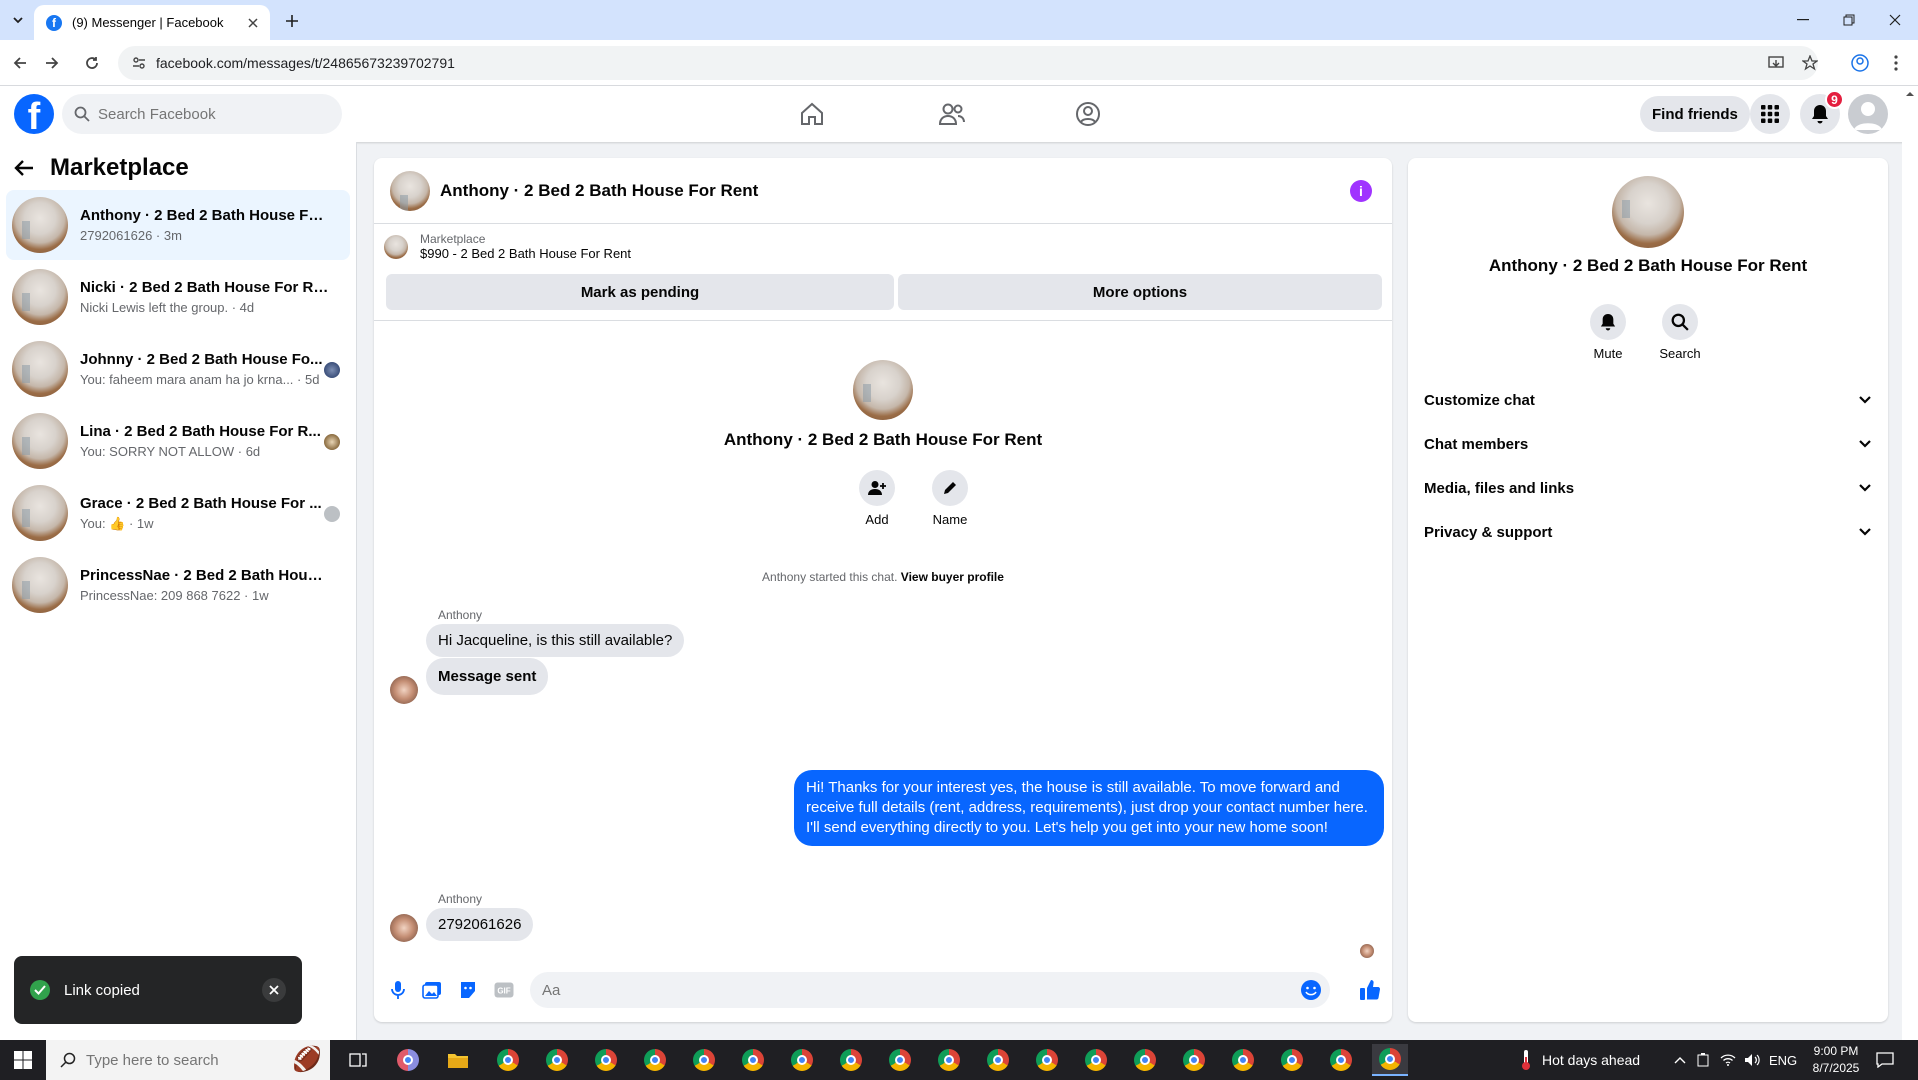 This screenshot has width=1918, height=1080. Describe the element at coordinates (468, 990) in the screenshot. I see `sticker-icon` at that location.